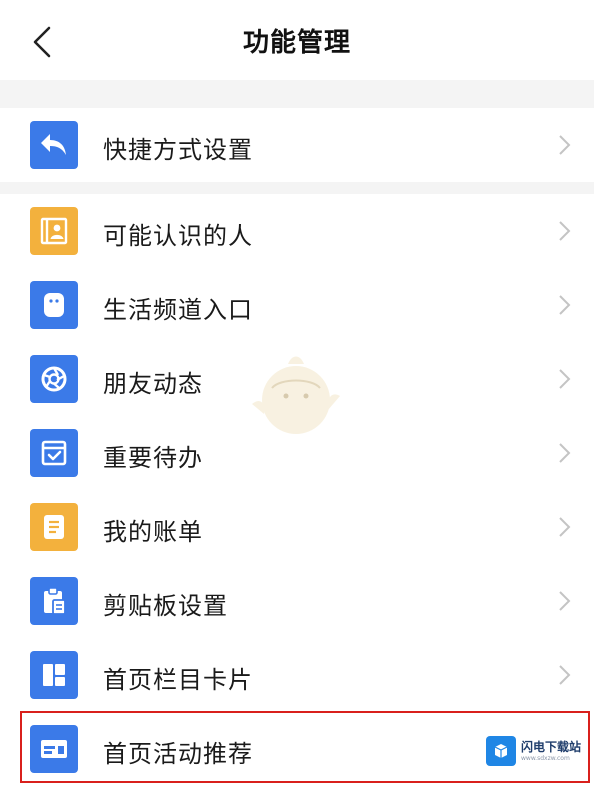 This screenshot has height=795, width=594. What do you see at coordinates (165, 606) in the screenshot?
I see `menu-item-label: 剪贴板设置` at bounding box center [165, 606].